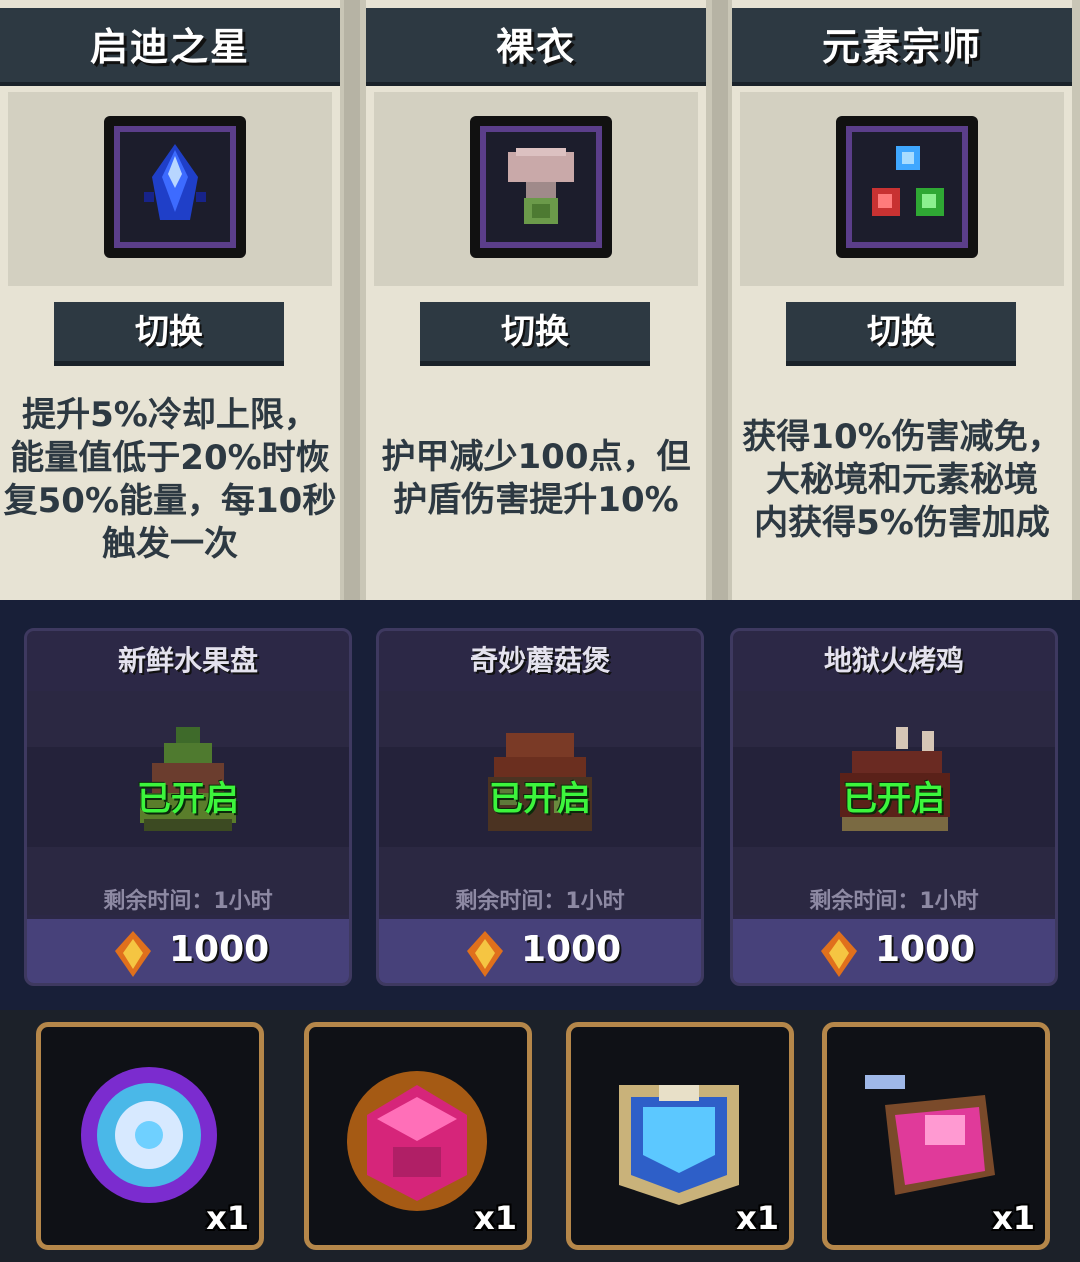 This screenshot has width=1080, height=1262. I want to click on food-card: 新鲜水果盘 已开启 剩余时间：1小时 1000, so click(188, 807).